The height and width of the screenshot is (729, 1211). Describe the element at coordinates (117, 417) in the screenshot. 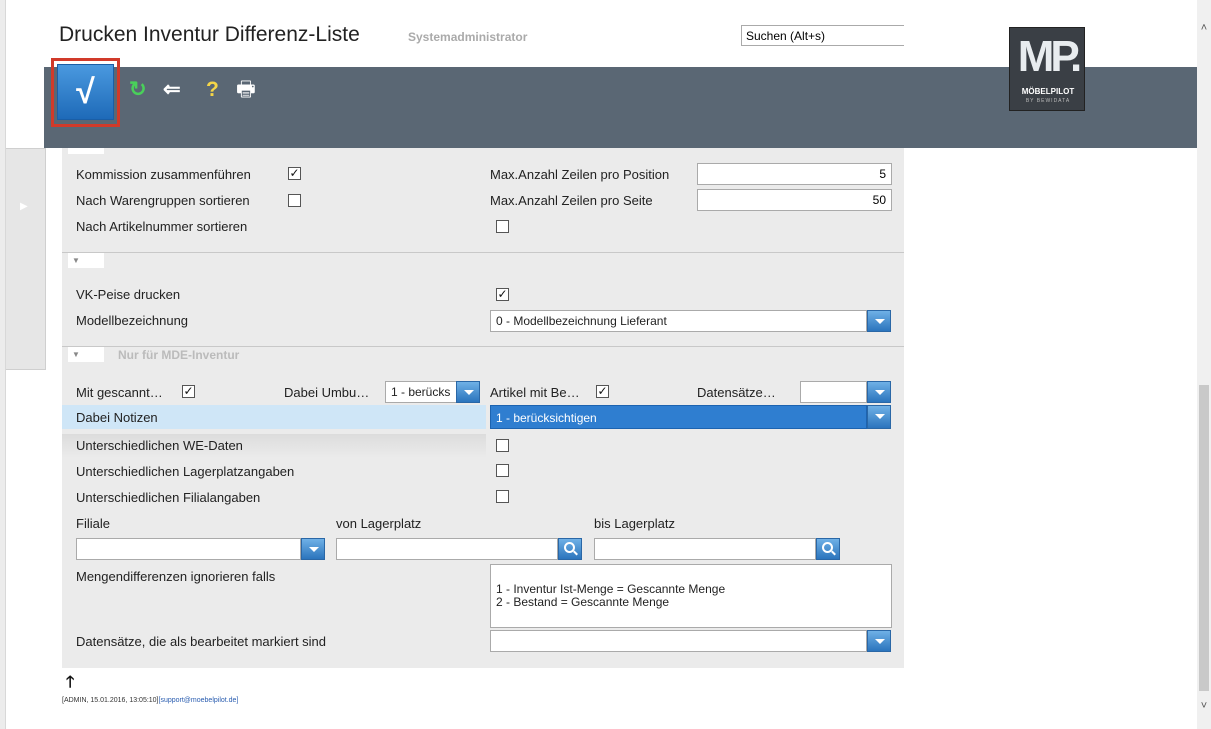

I see `notizen-label: Dabei Notizen` at that location.